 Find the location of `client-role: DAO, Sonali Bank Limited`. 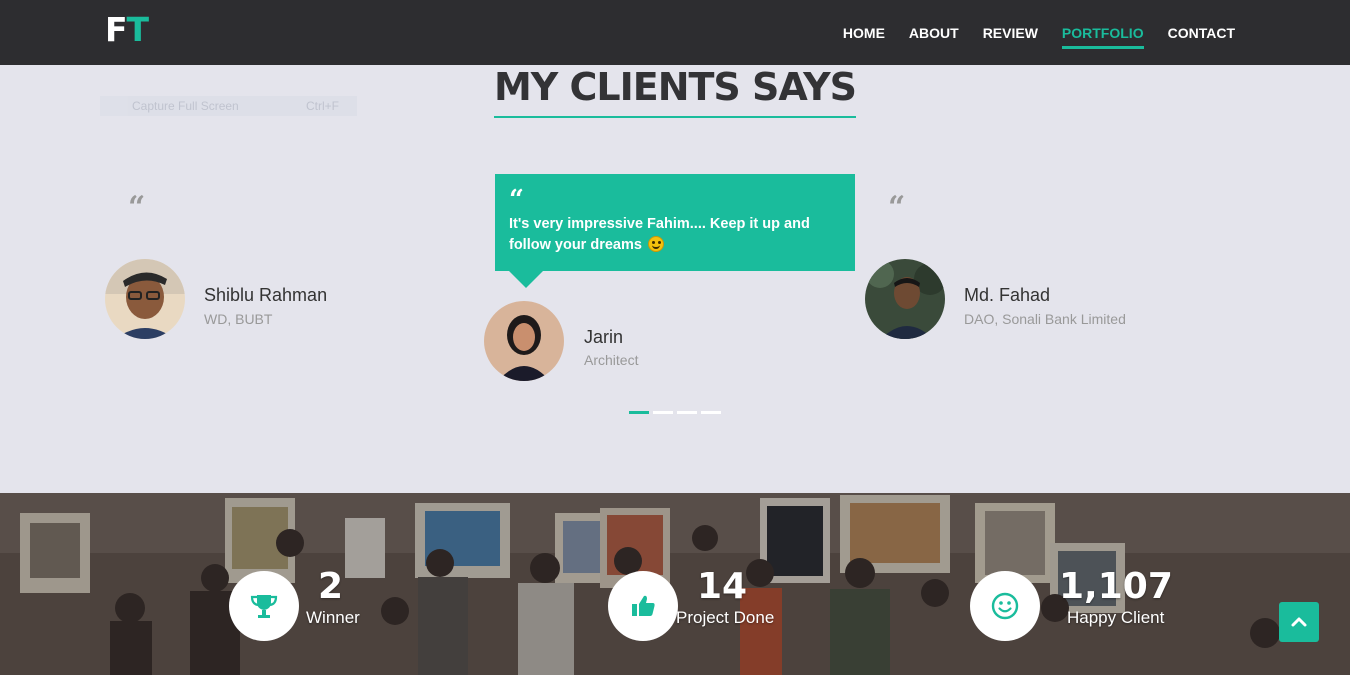

client-role: DAO, Sonali Bank Limited is located at coordinates (1045, 319).